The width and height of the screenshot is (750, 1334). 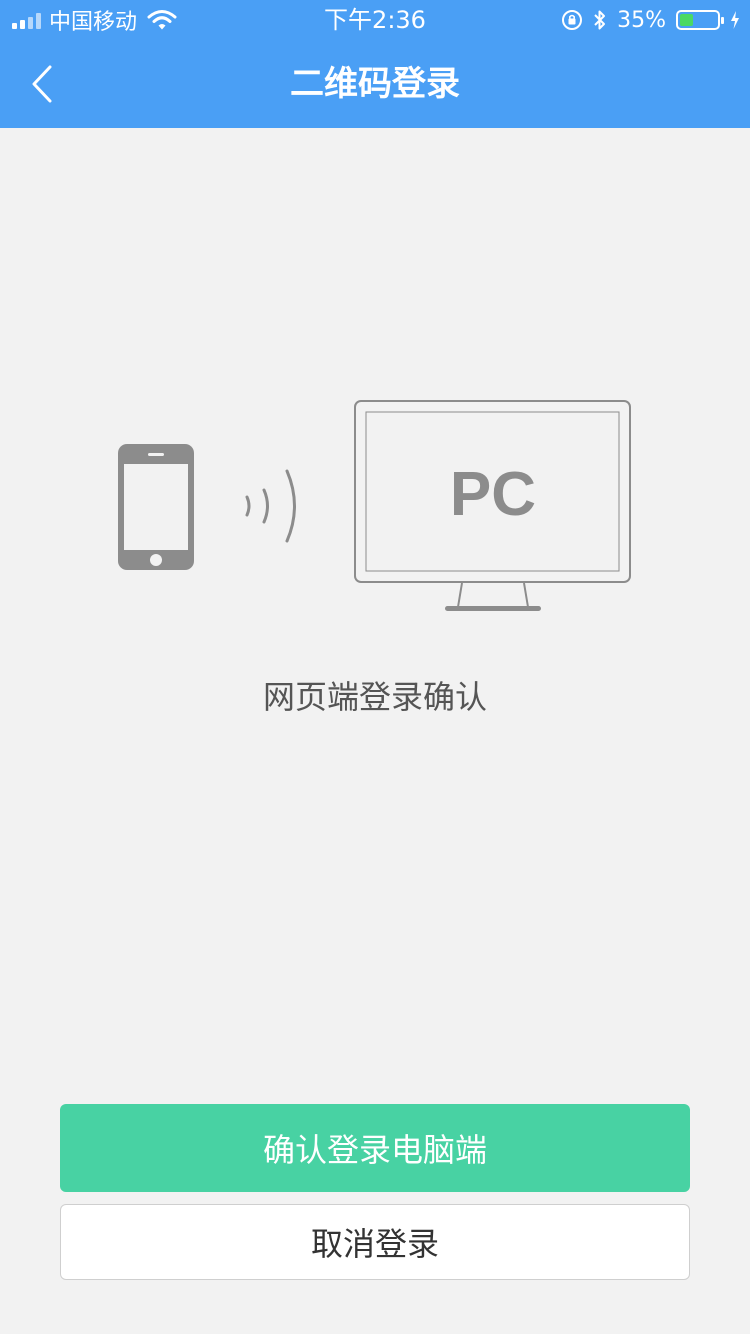 What do you see at coordinates (156, 507) in the screenshot?
I see `phone-icon` at bounding box center [156, 507].